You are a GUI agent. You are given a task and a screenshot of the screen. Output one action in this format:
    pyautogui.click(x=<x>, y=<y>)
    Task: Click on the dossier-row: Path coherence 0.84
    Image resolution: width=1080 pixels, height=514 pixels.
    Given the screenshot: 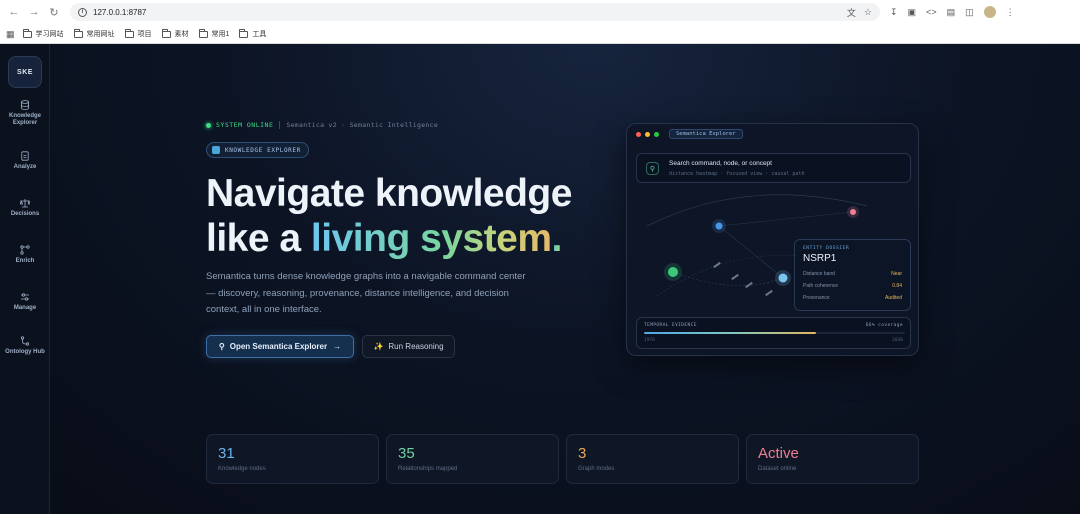 What is the action you would take?
    pyautogui.click(x=852, y=286)
    